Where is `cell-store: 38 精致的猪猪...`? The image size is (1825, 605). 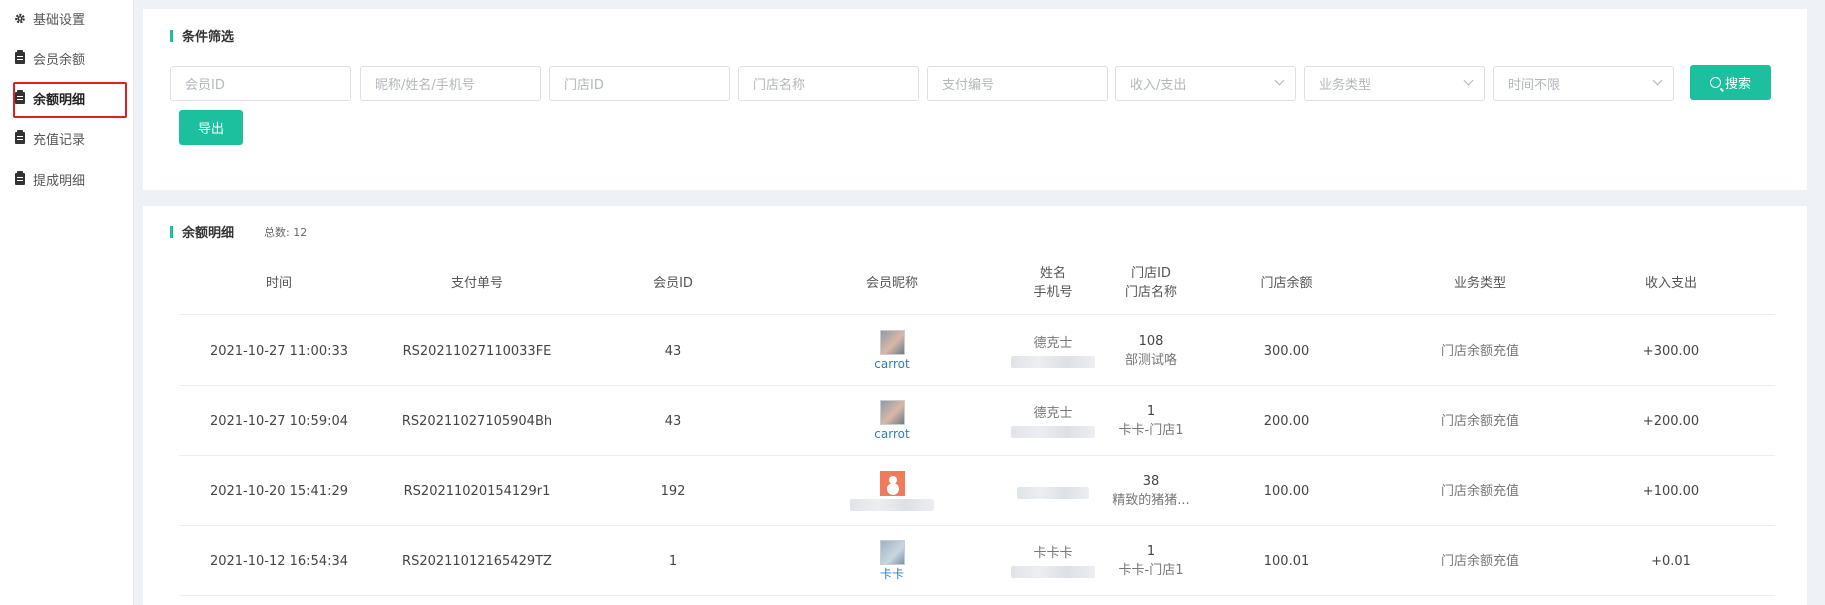
cell-store: 38 精致的猪猪... is located at coordinates (1151, 491).